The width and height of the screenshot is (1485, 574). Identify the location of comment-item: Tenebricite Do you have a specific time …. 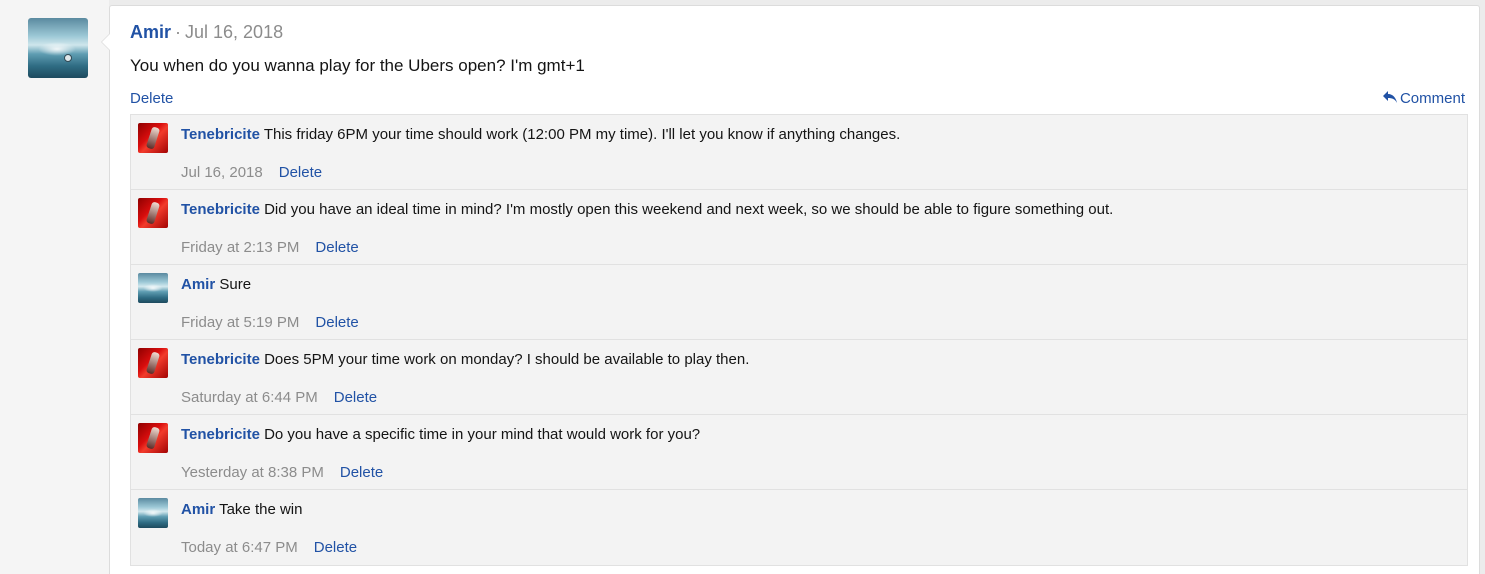
(799, 452).